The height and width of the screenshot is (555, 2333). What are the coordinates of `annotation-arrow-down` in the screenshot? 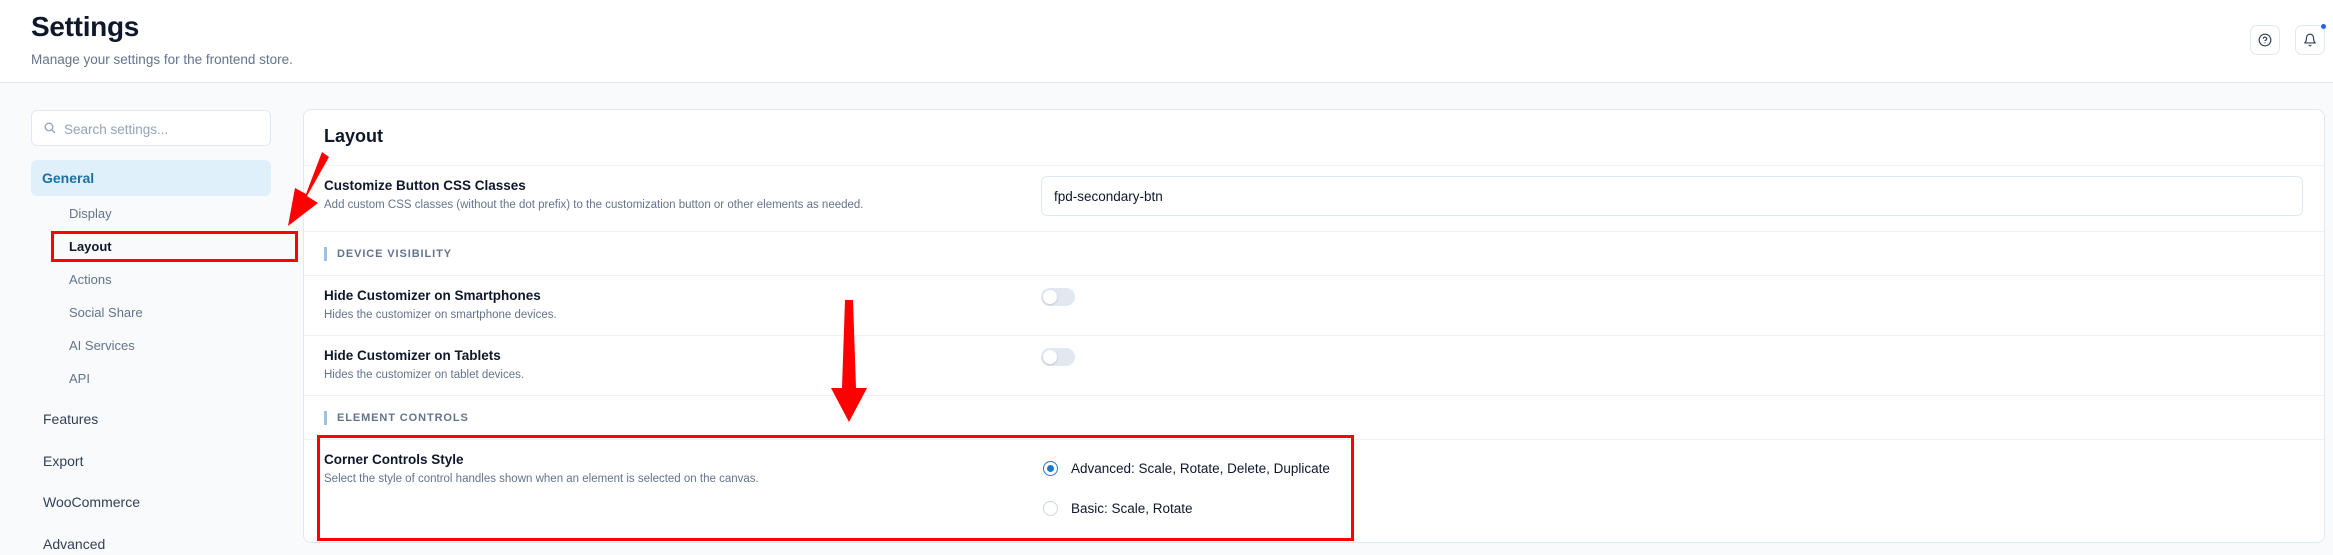 It's located at (849, 361).